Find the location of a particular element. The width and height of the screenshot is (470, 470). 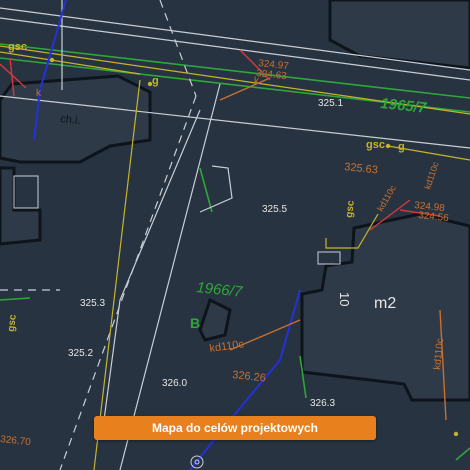

gas-label-mid: gsc is located at coordinates (375, 145).